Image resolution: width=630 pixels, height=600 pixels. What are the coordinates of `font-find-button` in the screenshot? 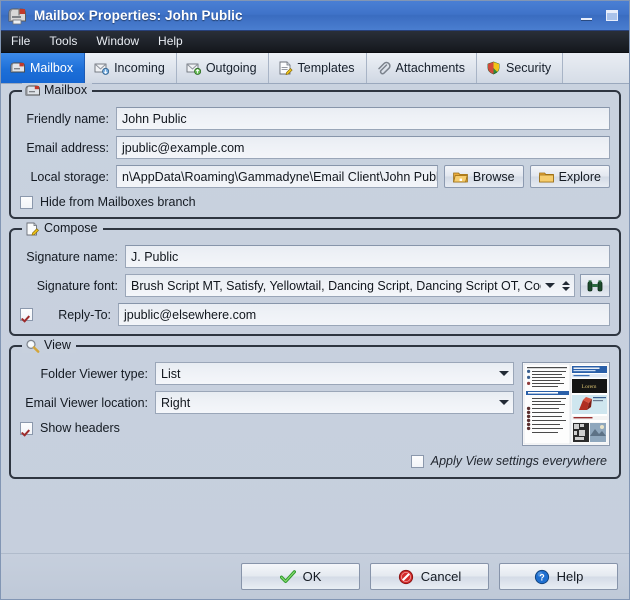 It's located at (595, 285).